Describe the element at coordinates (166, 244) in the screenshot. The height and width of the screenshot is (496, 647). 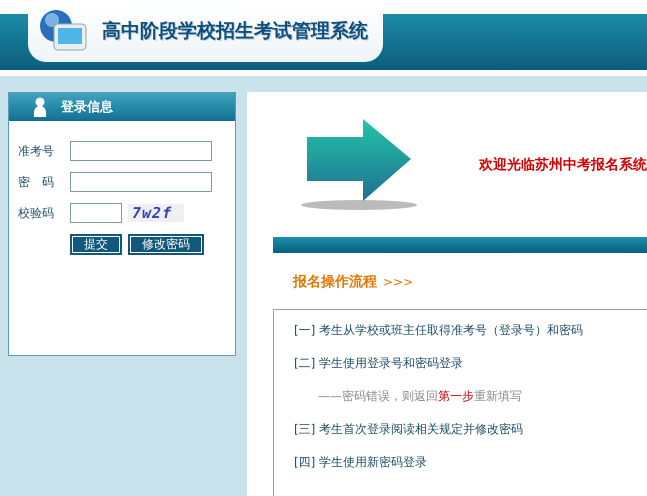
I see `change-password-button: 修改密码` at that location.